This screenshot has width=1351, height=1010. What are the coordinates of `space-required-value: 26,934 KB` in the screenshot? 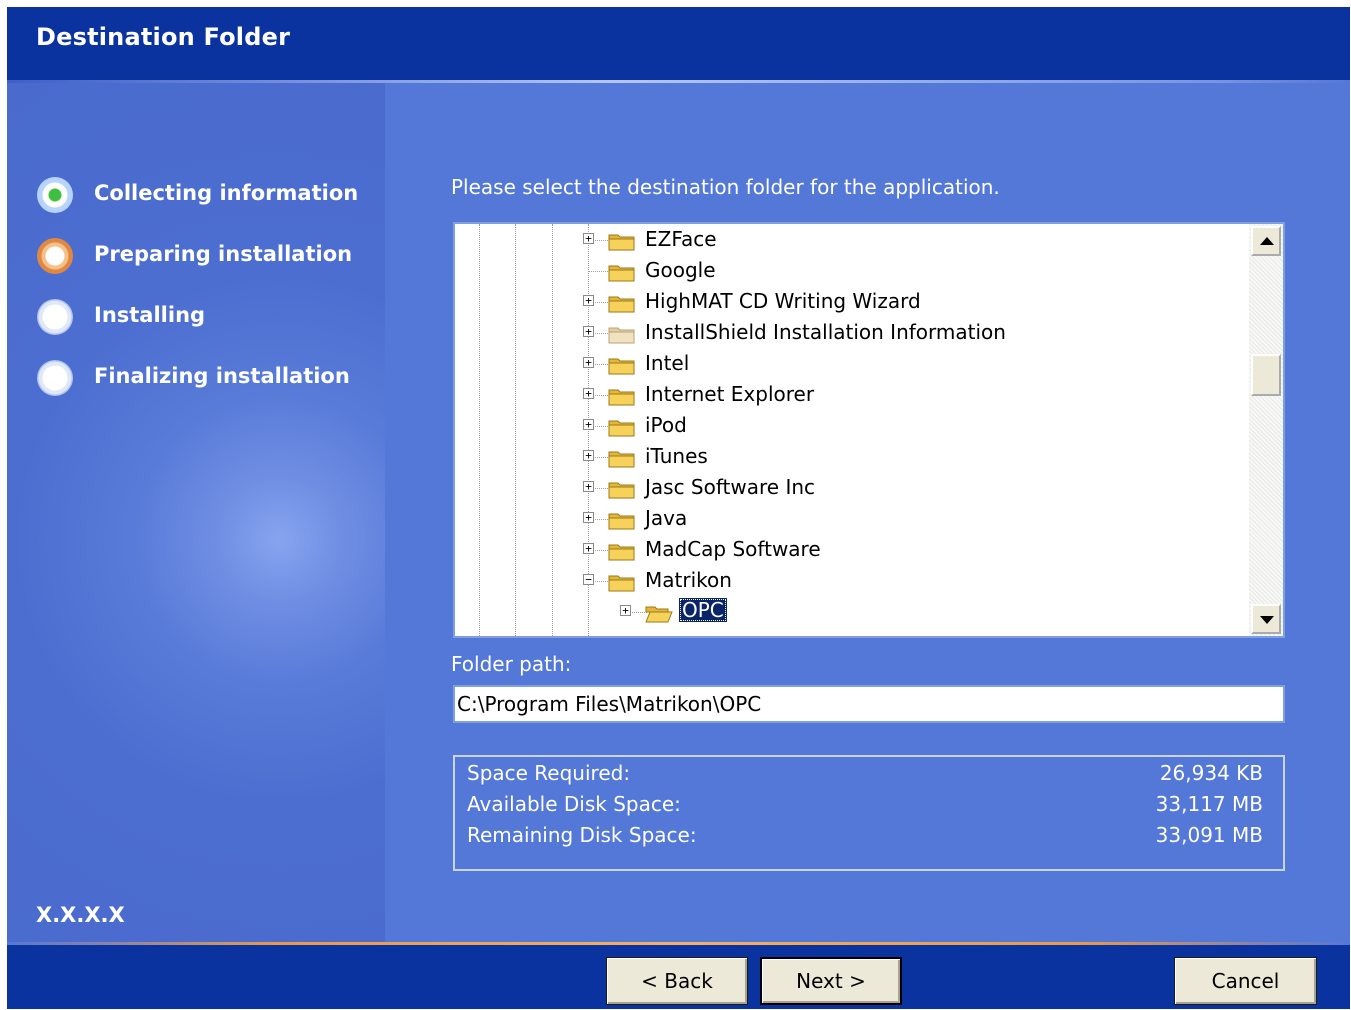 It's located at (1211, 773).